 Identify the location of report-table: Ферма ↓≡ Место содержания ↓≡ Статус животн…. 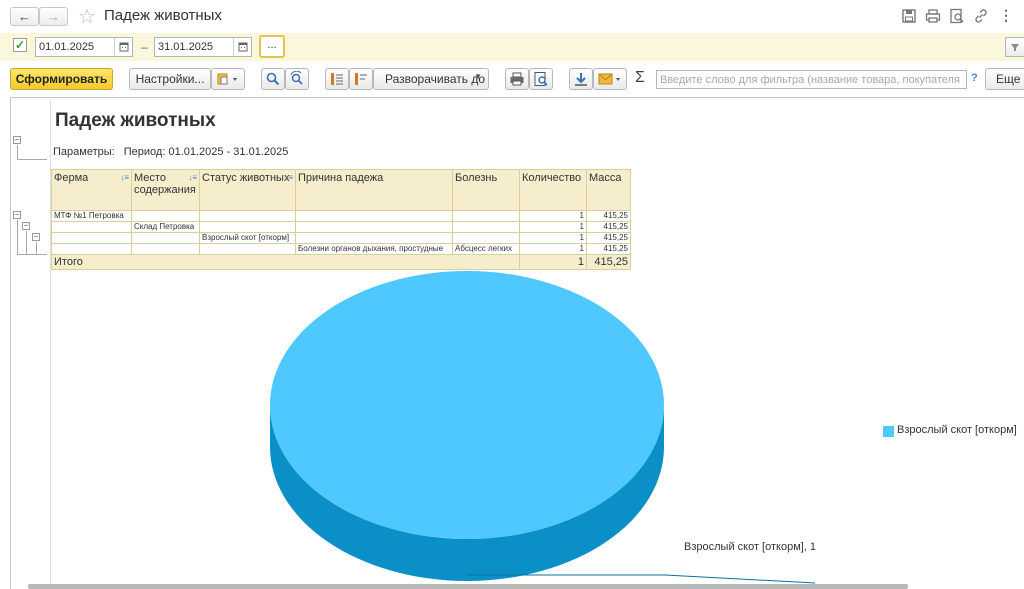
(341, 219).